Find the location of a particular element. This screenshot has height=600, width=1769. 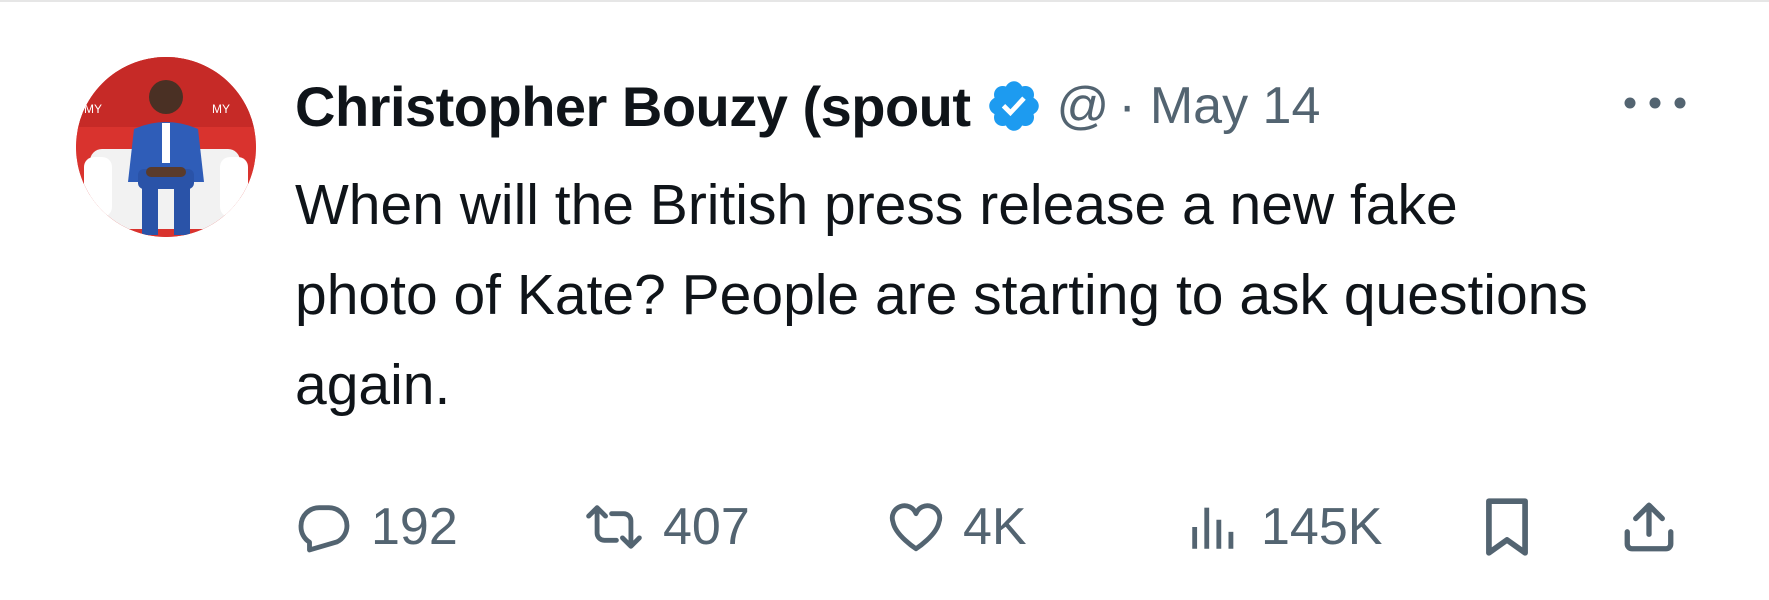

more-horizontal-icon is located at coordinates (1655, 103).